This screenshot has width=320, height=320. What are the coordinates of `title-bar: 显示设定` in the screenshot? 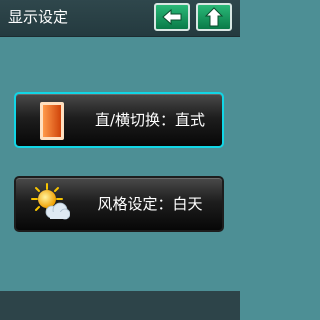 It's located at (120, 18).